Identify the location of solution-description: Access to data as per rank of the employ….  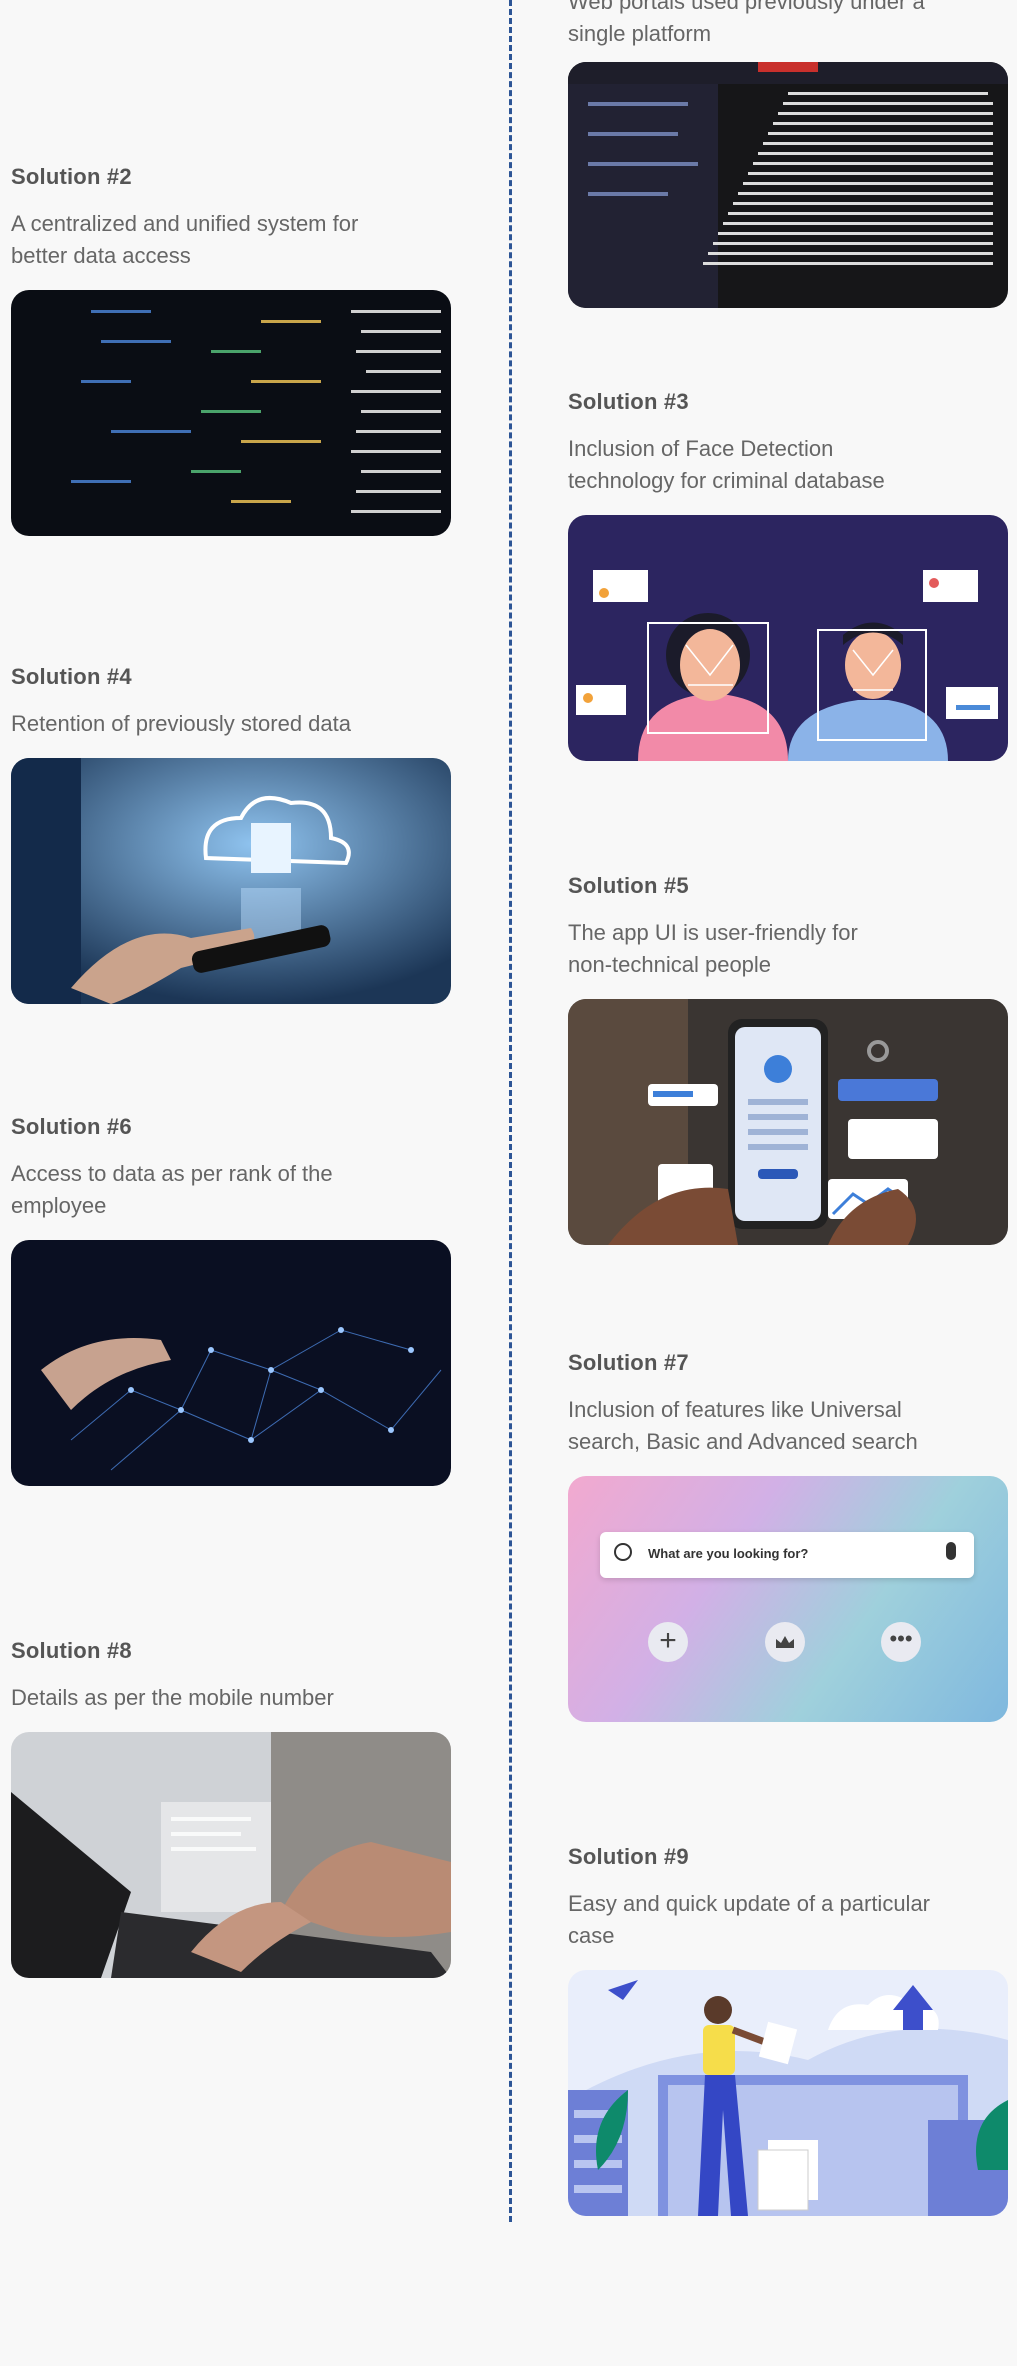
(231, 1190).